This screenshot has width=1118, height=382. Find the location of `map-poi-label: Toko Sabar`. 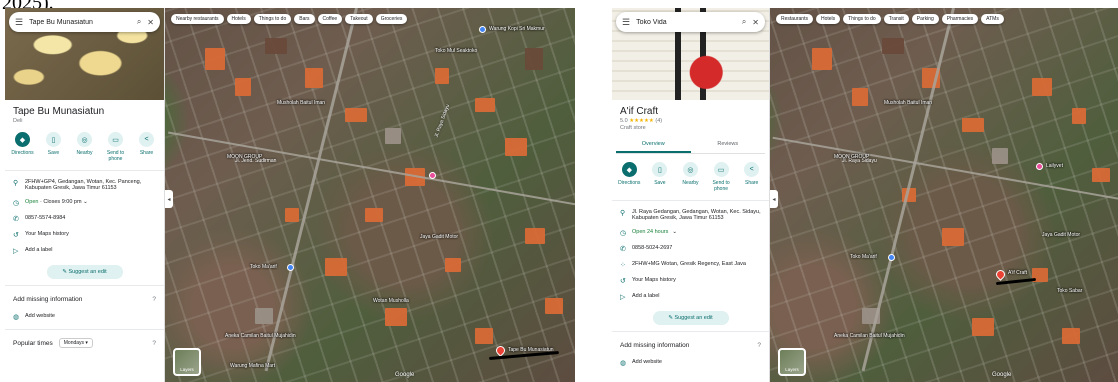

map-poi-label: Toko Sabar is located at coordinates (1069, 291).